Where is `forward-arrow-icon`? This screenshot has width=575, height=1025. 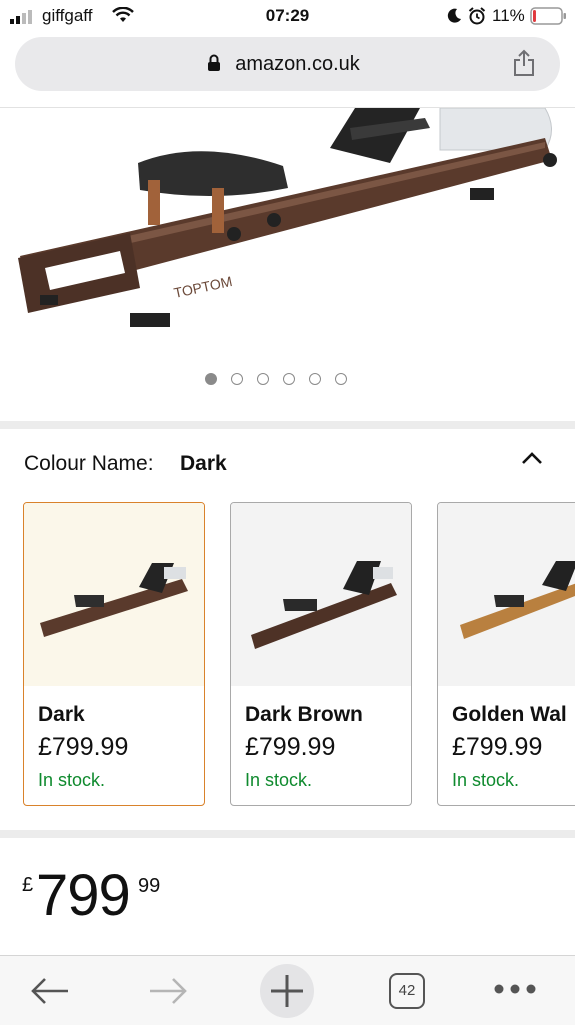
forward-arrow-icon is located at coordinates (168, 991).